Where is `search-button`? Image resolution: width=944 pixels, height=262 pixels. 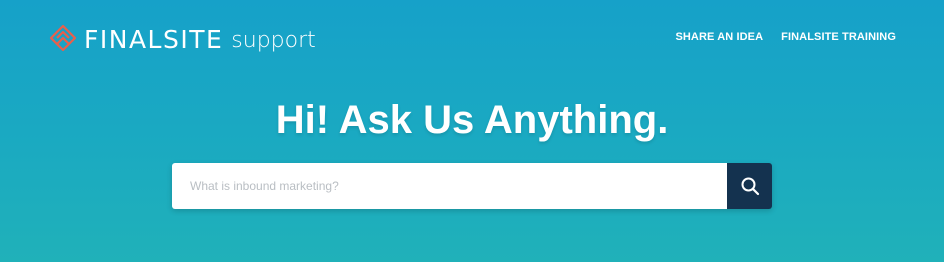 search-button is located at coordinates (749, 186).